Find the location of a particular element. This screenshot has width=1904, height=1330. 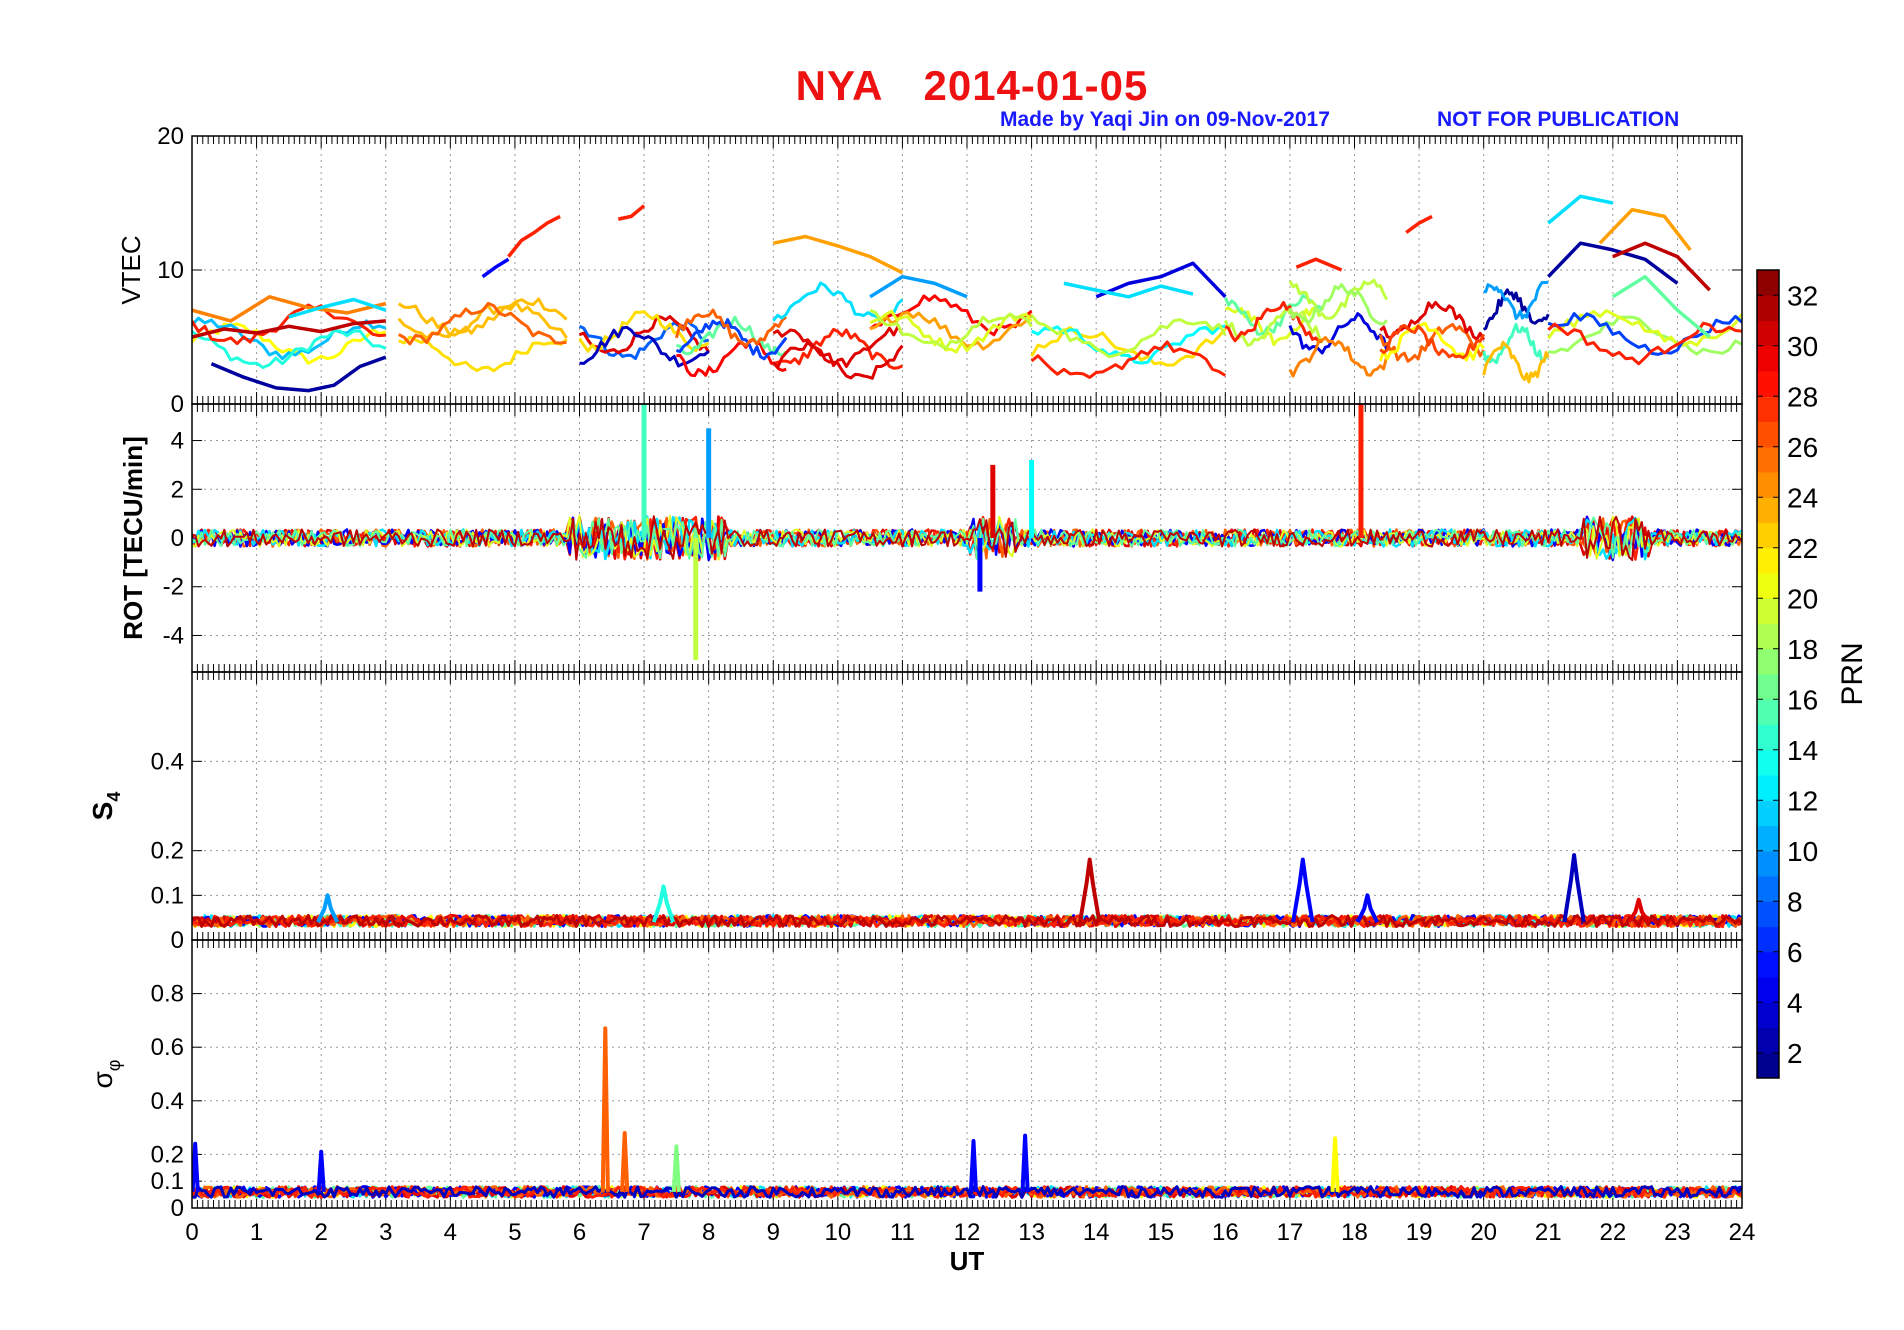

colorbar-tick-label: 20 is located at coordinates (1802, 598).